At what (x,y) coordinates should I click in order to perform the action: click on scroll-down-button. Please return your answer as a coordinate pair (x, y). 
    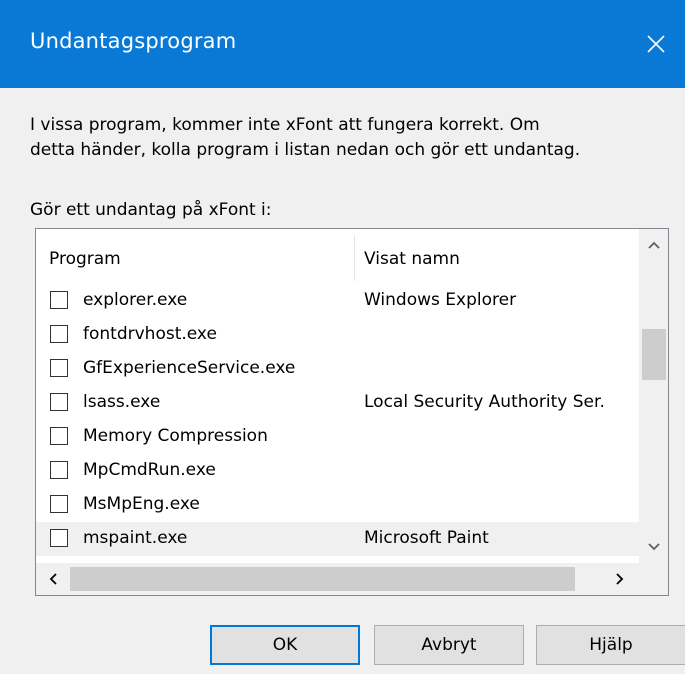
    Looking at the image, I should click on (653, 547).